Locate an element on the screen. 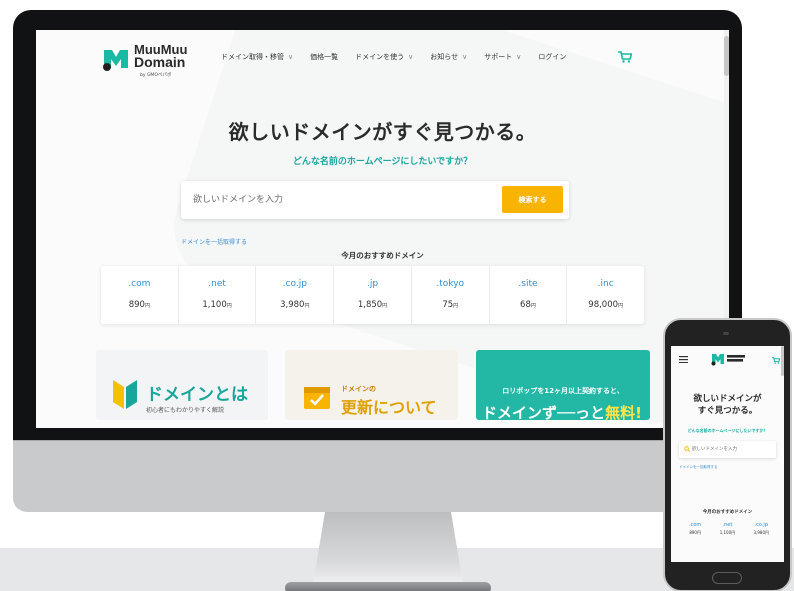  tld-name: .site is located at coordinates (528, 284).